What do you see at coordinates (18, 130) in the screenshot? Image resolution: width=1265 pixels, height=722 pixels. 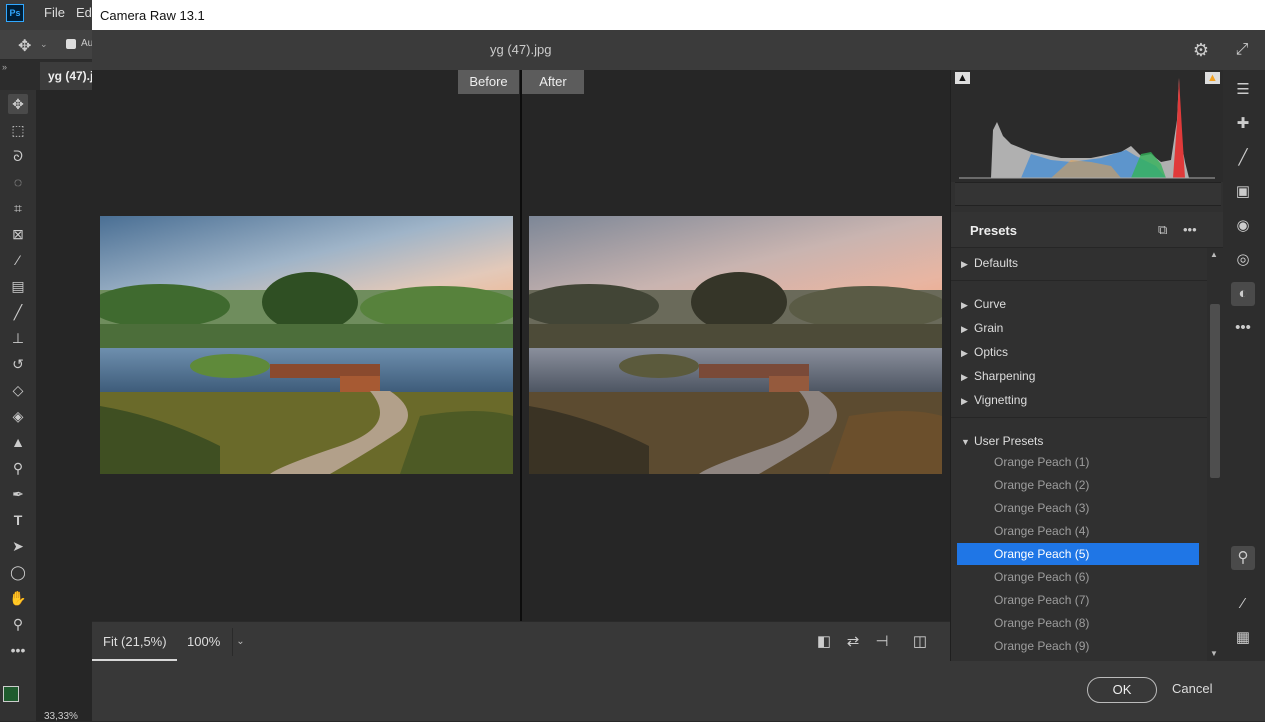 I see `marquee-icon: ⬚` at bounding box center [18, 130].